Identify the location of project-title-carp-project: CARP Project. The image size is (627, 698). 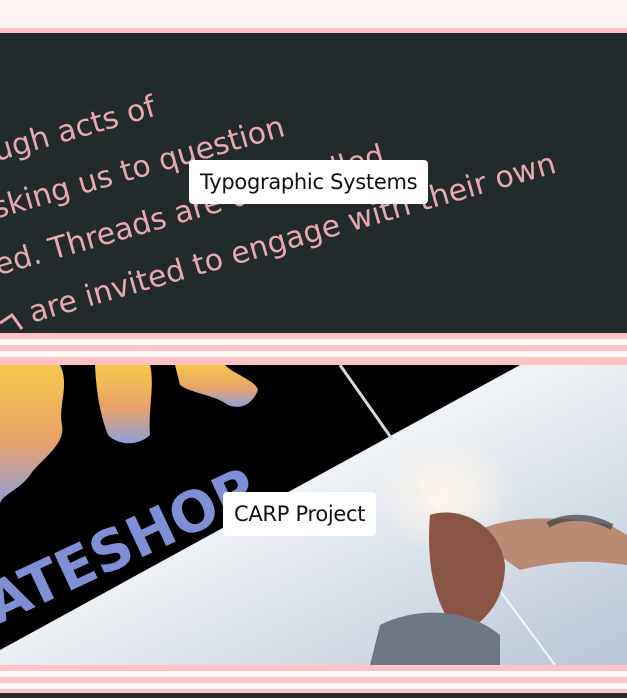
(300, 514).